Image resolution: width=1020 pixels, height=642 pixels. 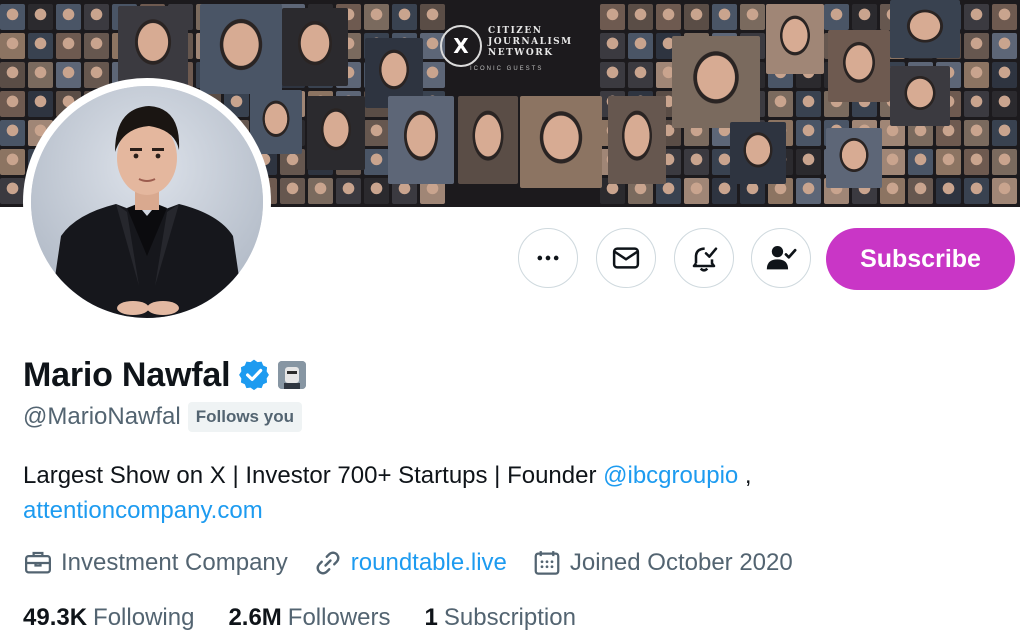 What do you see at coordinates (244, 417) in the screenshot?
I see `follows-you-badge: Follows you` at bounding box center [244, 417].